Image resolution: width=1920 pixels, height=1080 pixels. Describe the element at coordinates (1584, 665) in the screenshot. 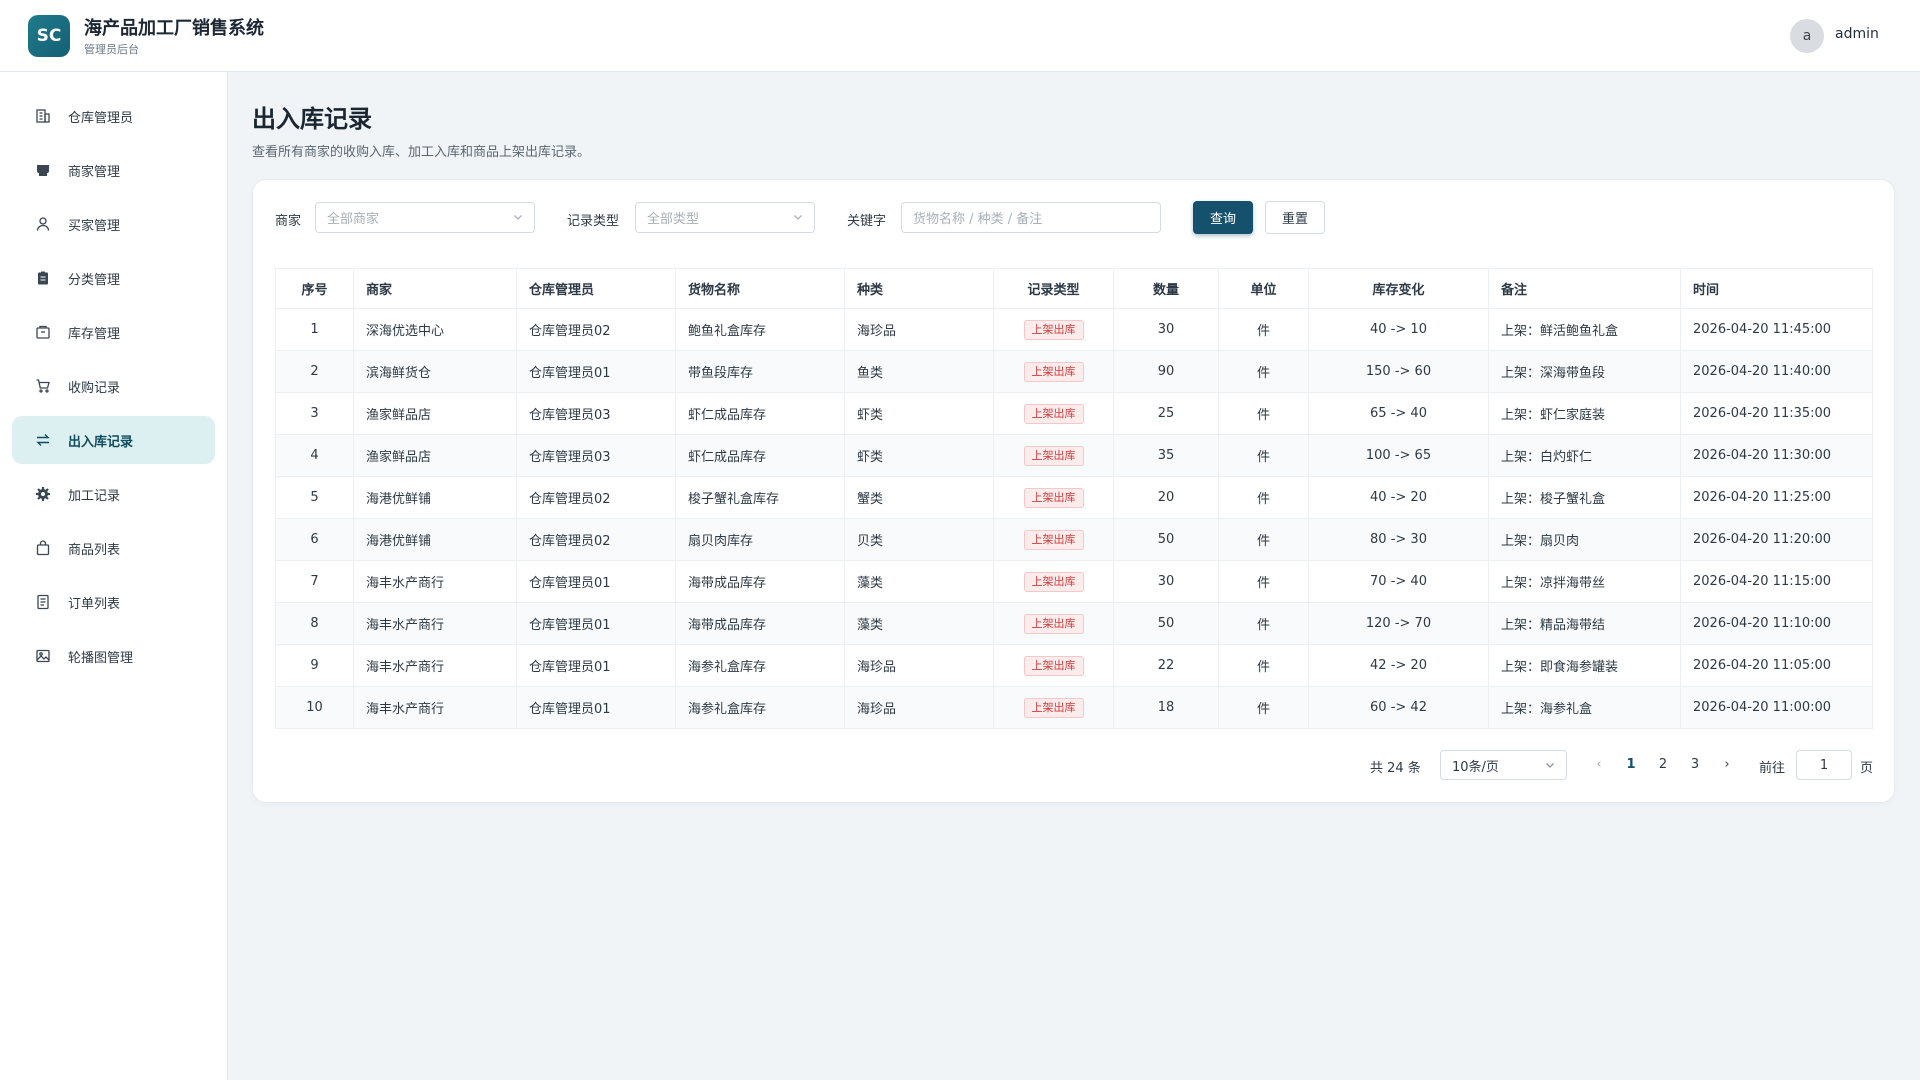

I see `remark-cell: 上架：即食海参罐装` at that location.